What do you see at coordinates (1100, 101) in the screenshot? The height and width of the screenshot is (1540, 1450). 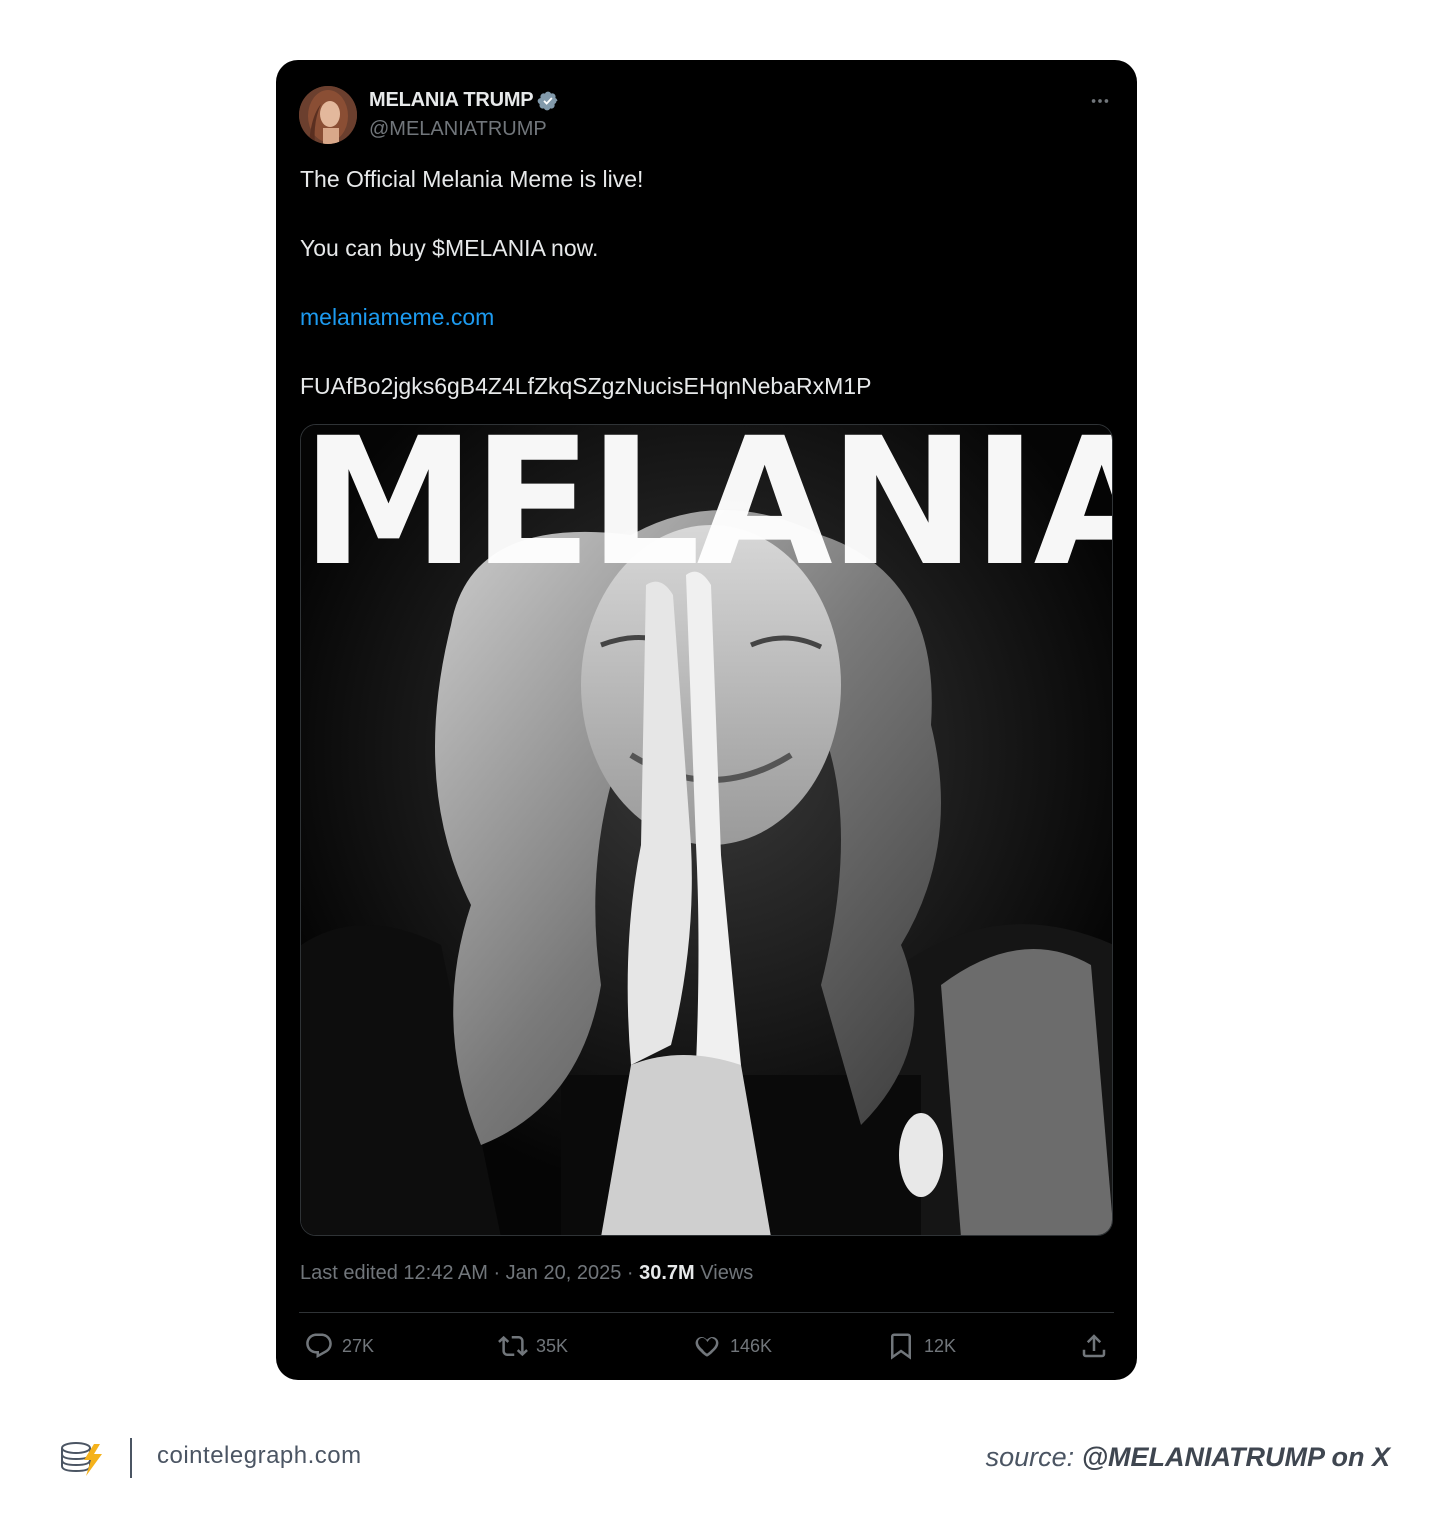 I see `more-options-icon` at bounding box center [1100, 101].